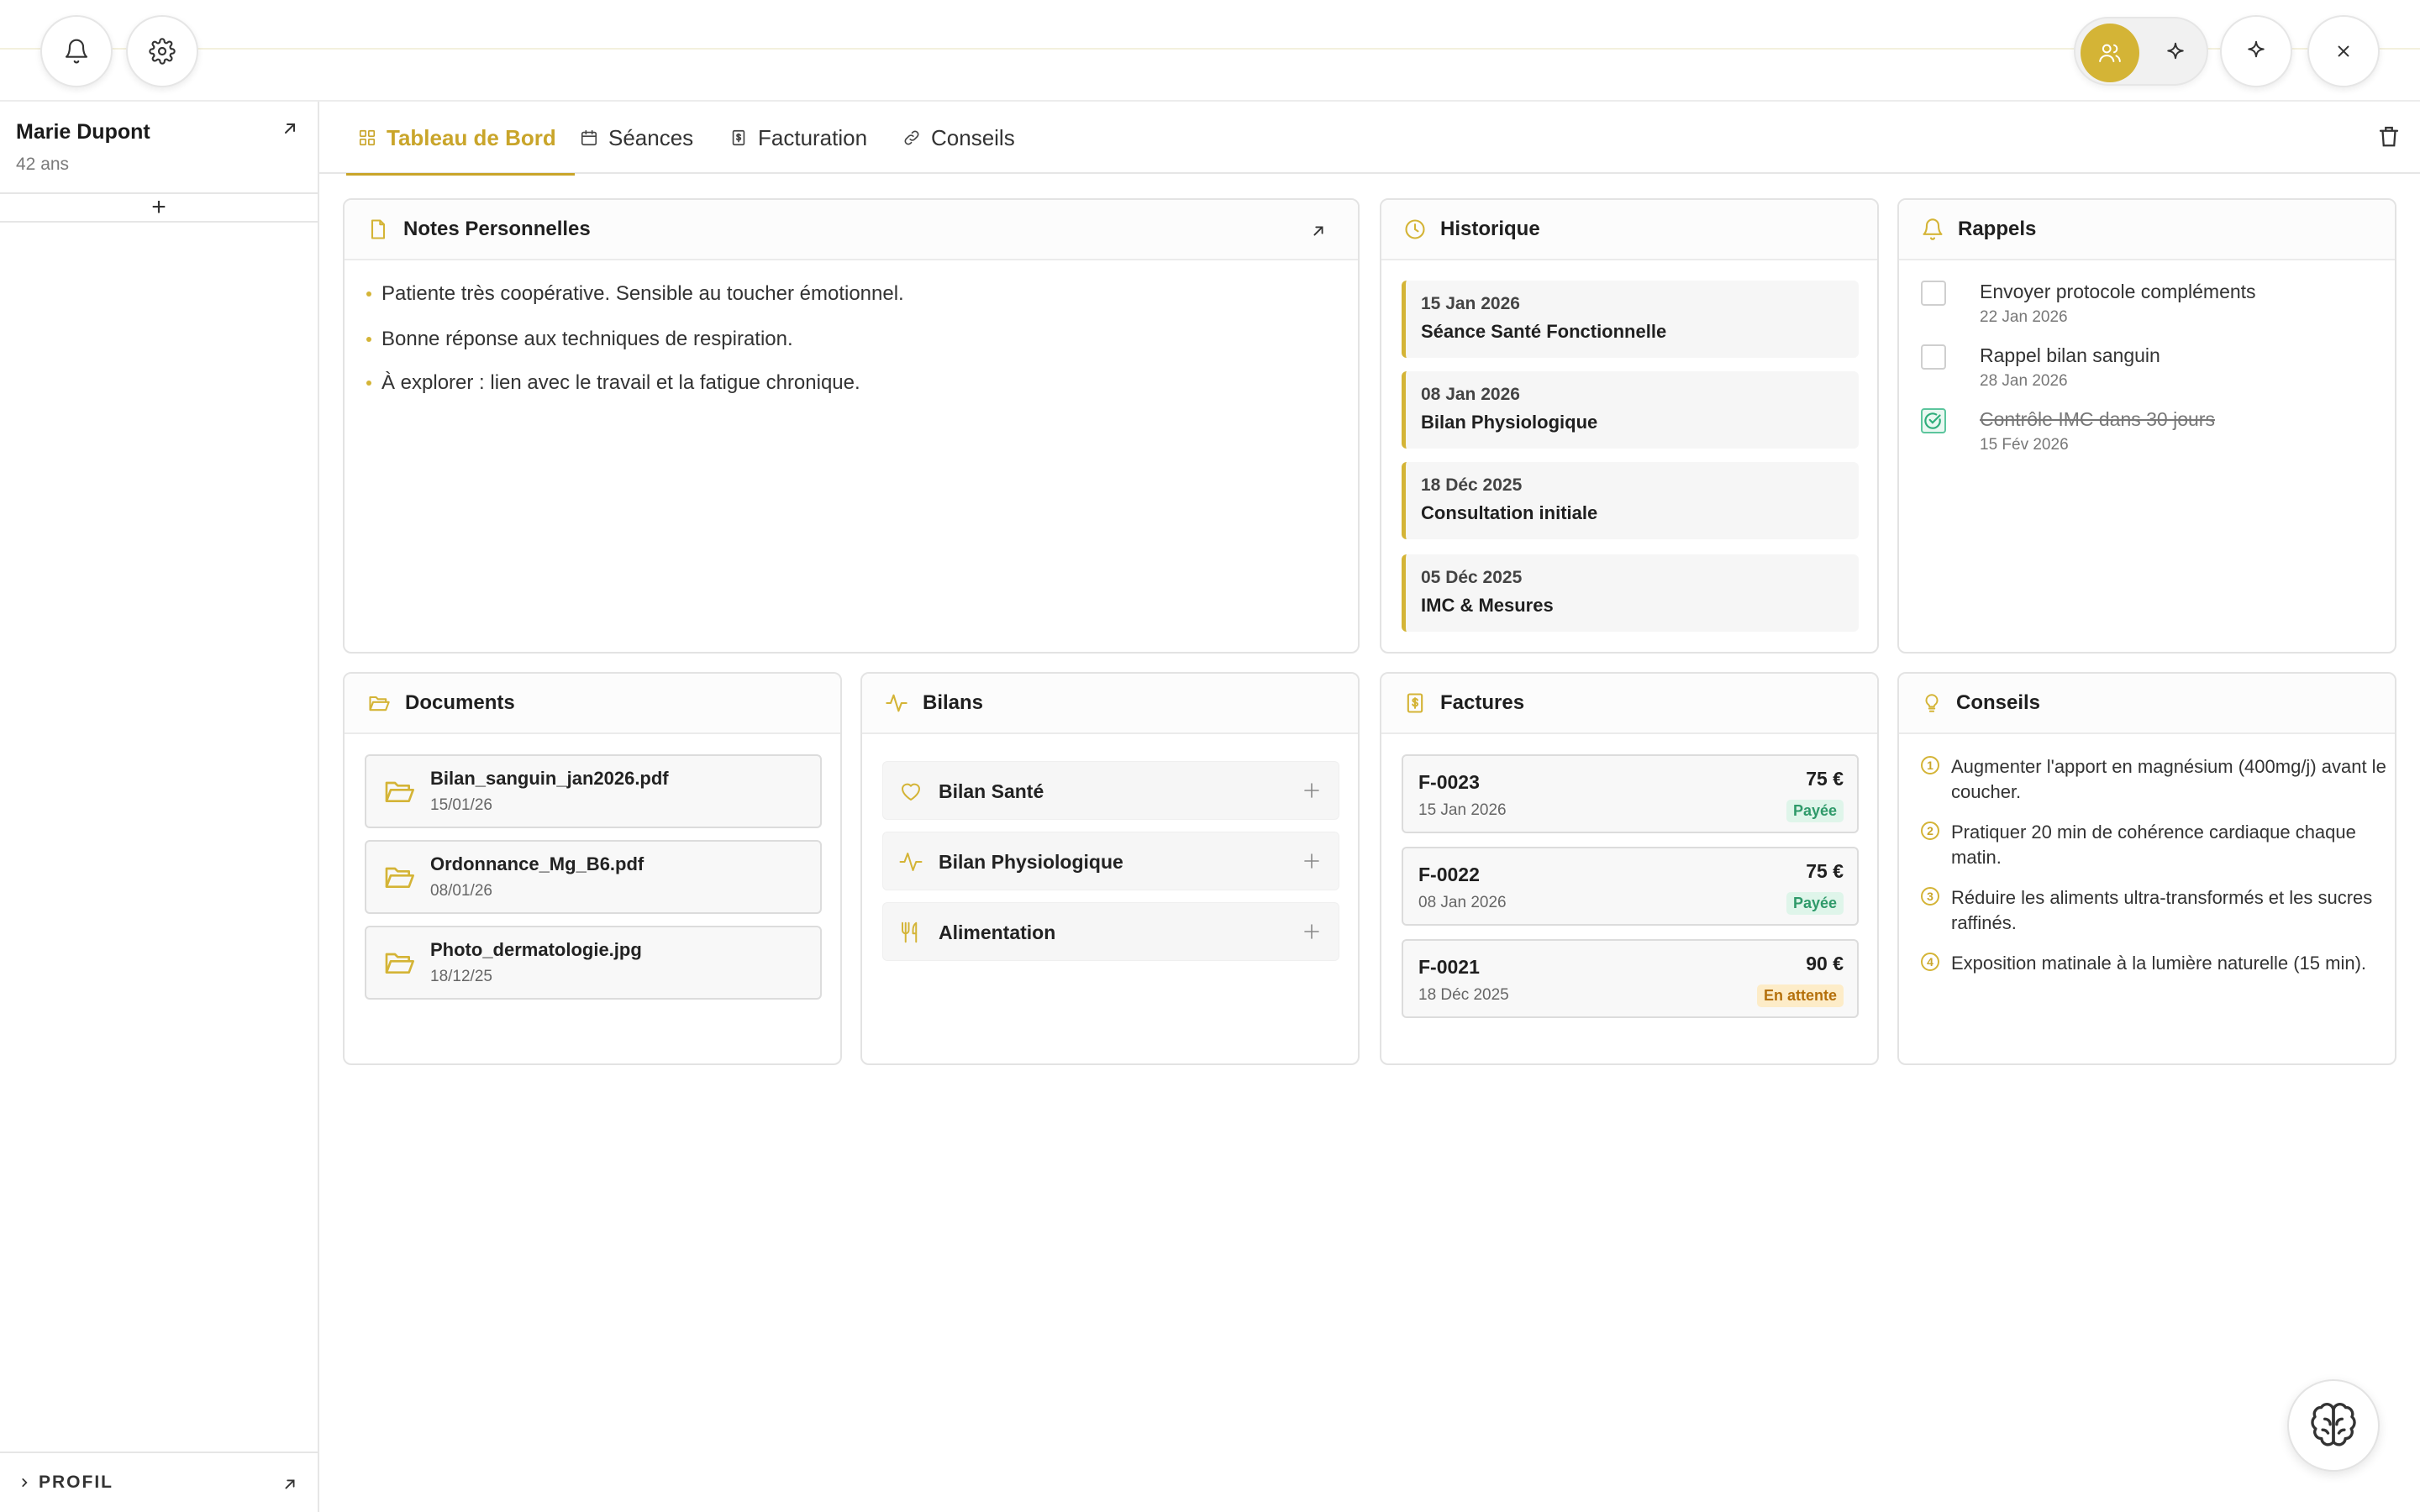 The height and width of the screenshot is (1512, 2420). I want to click on link-icon, so click(911, 138).